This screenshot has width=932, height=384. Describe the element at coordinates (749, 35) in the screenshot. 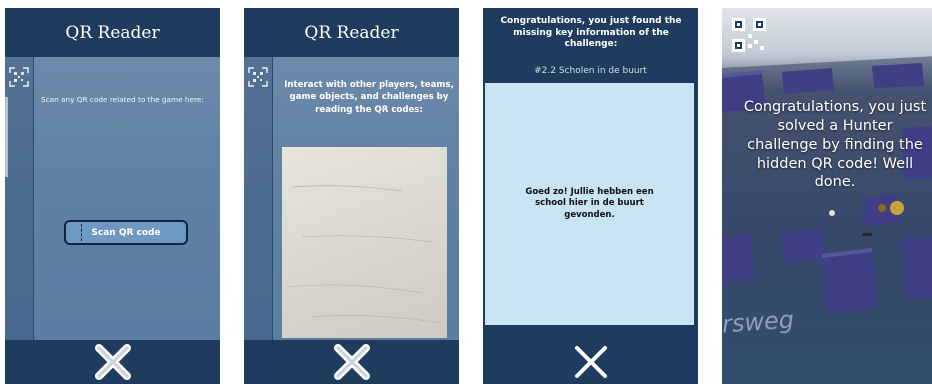

I see `qr-code-icon` at that location.